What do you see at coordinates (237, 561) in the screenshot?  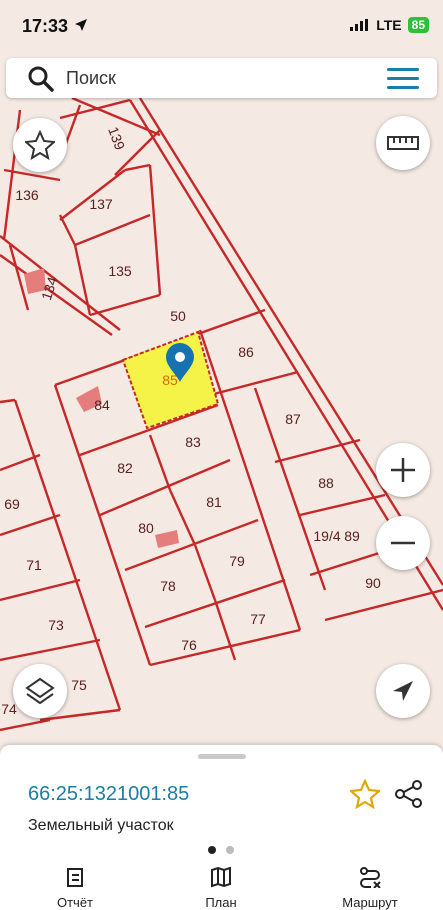 I see `parcel-label: 79` at bounding box center [237, 561].